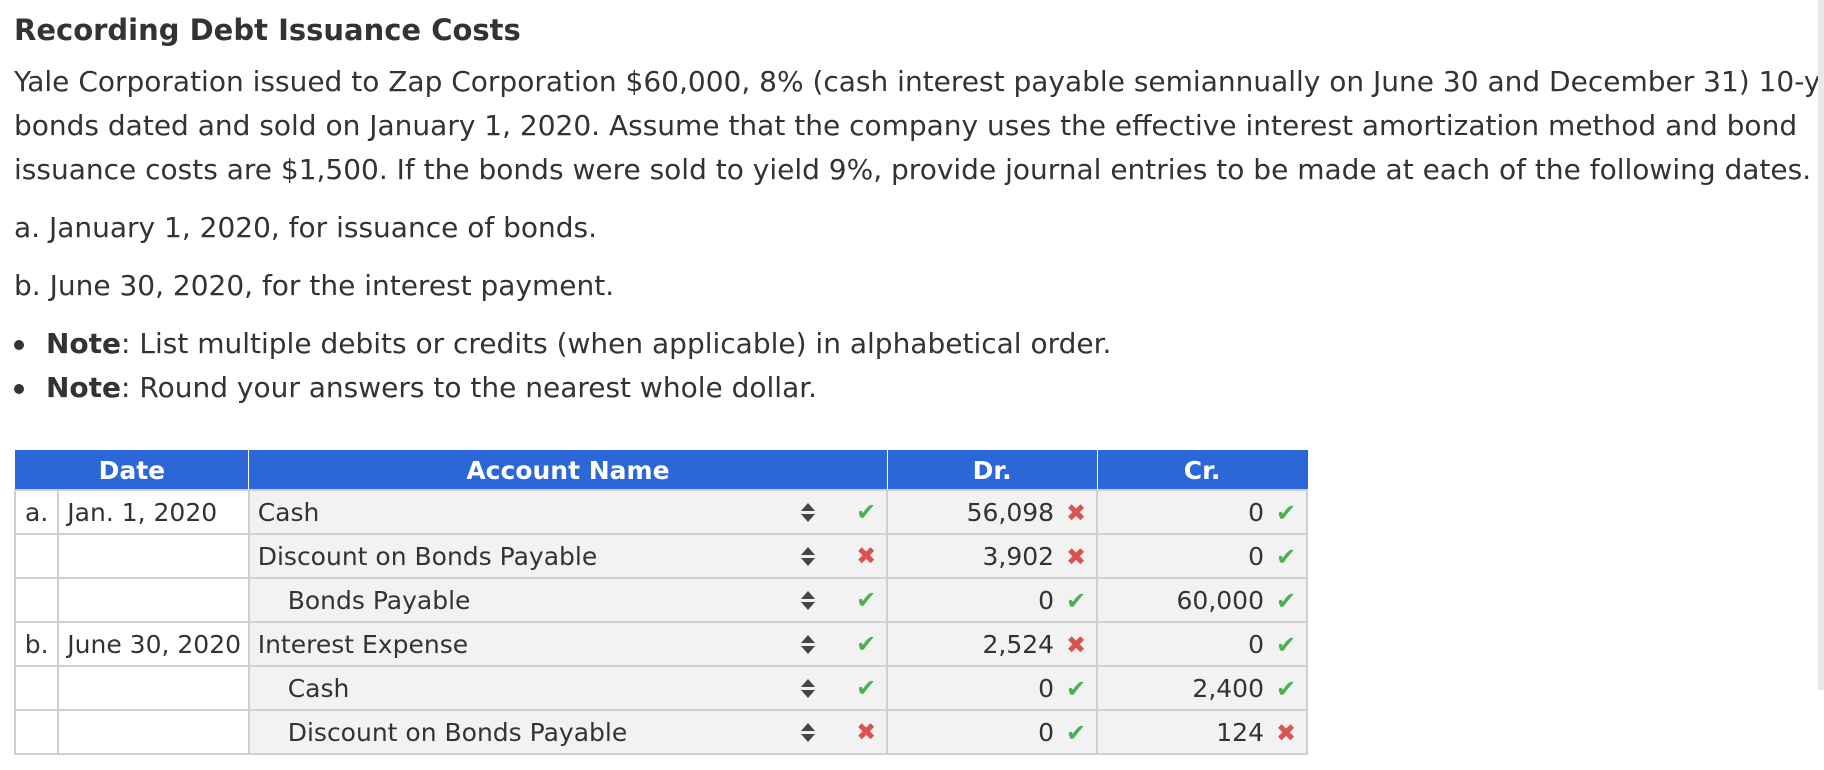 This screenshot has width=1824, height=770. I want to click on credit-input: 2,400 ✔, so click(1202, 688).